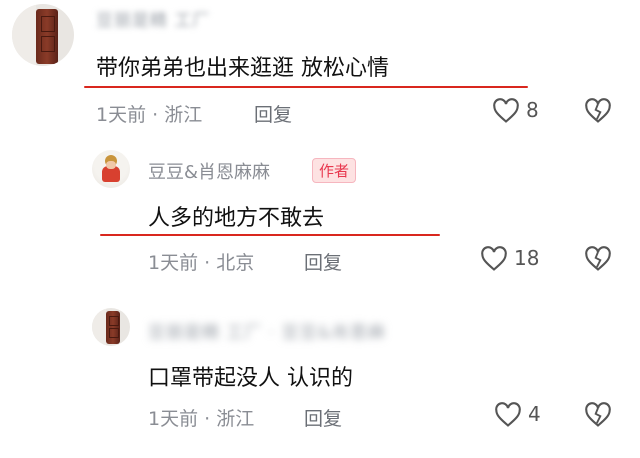 The width and height of the screenshot is (640, 458). I want to click on comment-time-location: 1天前 · 北京, so click(201, 263).